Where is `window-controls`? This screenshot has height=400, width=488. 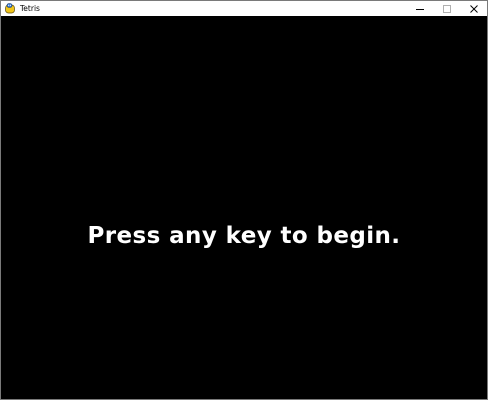 window-controls is located at coordinates (446, 8).